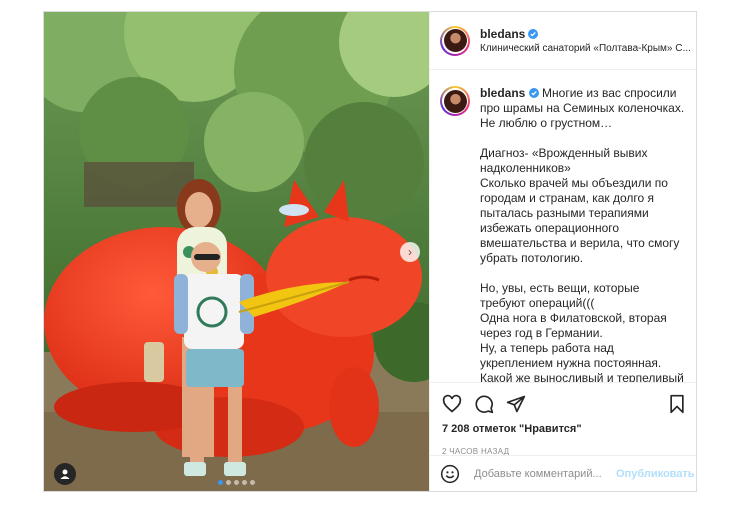 This screenshot has height=512, width=730. I want to click on caption-line: Какой же выносливый и терпеливый, so click(582, 376).